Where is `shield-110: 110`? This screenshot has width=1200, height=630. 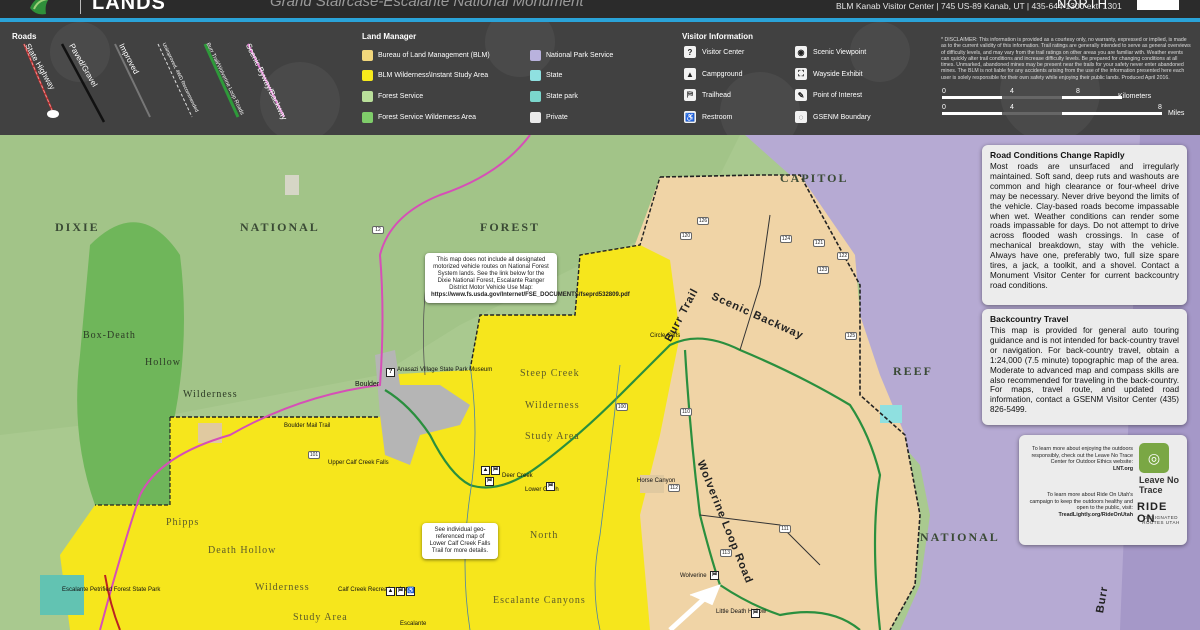
shield-110: 110 is located at coordinates (686, 412).